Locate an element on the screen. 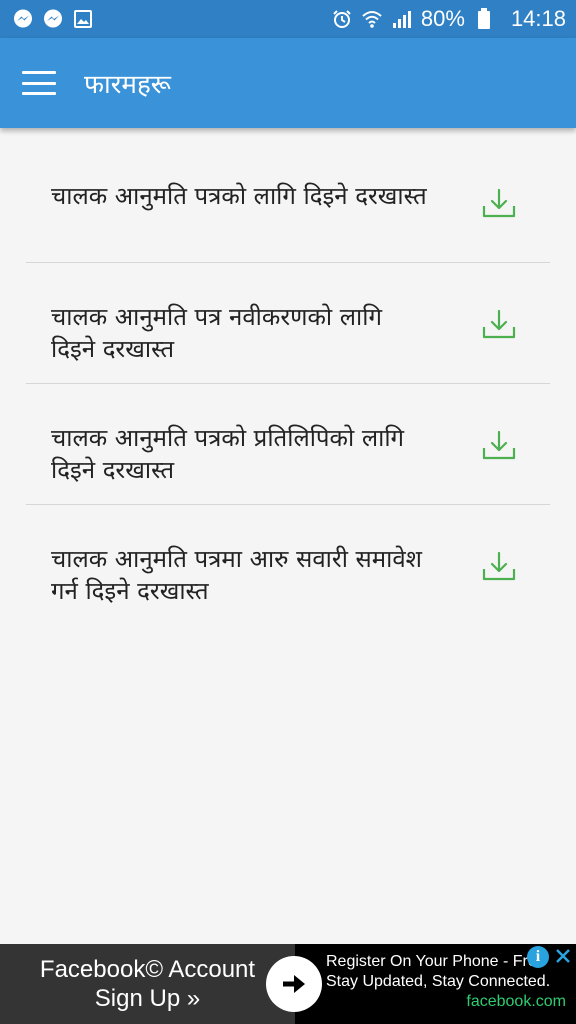  alarm-icon is located at coordinates (342, 19).